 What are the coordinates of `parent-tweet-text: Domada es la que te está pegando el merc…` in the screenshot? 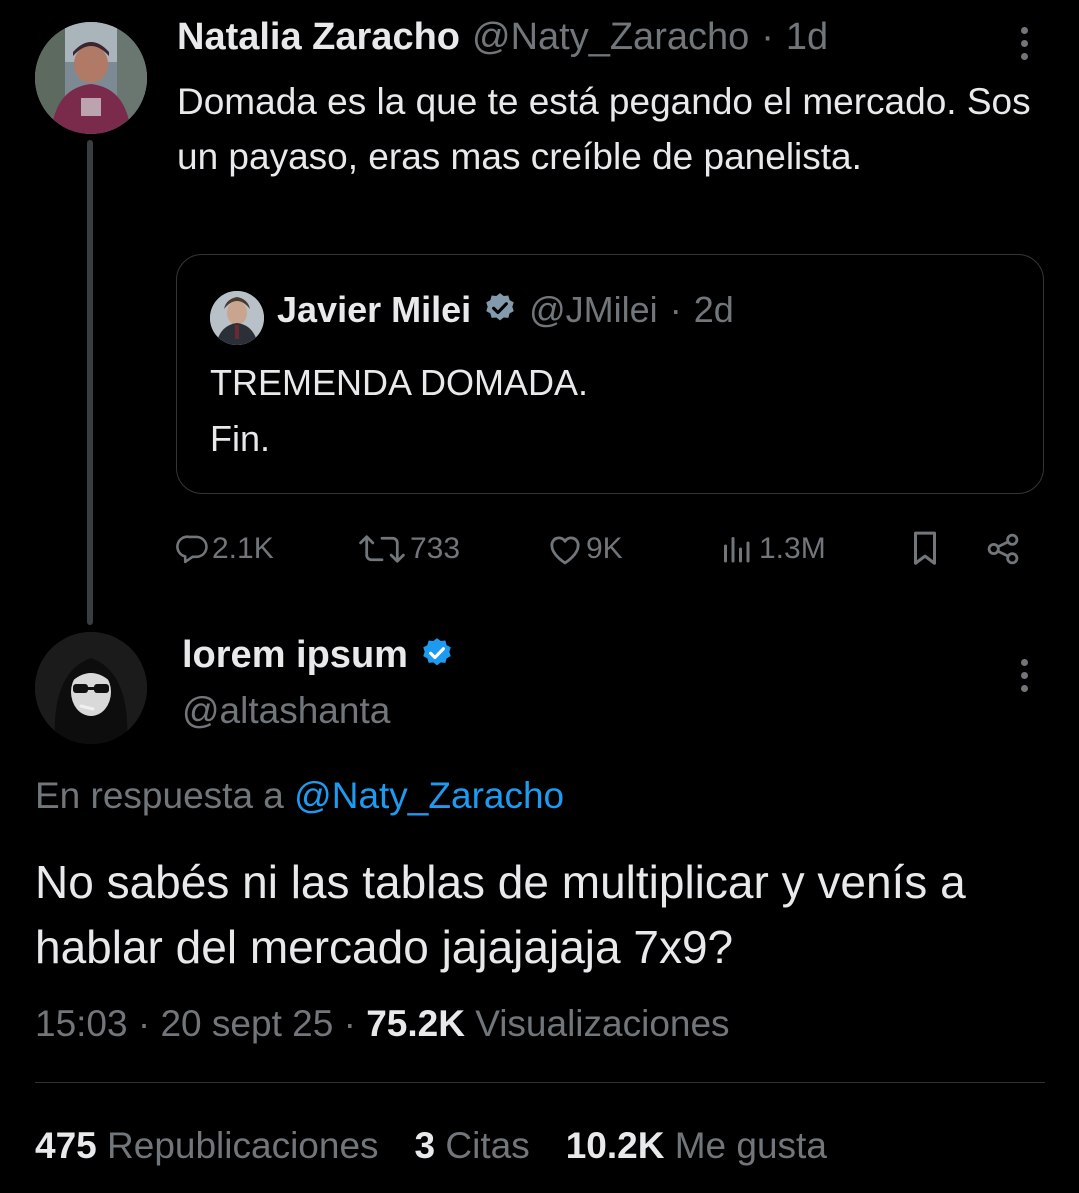 It's located at (604, 129).